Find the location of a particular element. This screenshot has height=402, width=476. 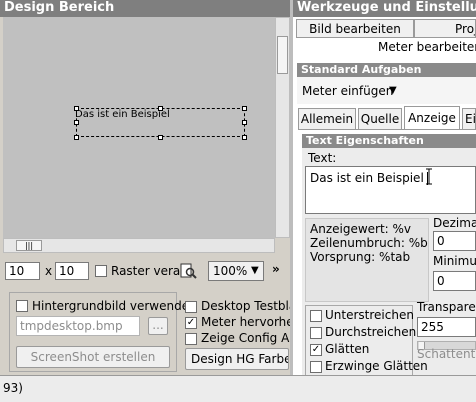

underline-label: Unterstreichen is located at coordinates (369, 315).